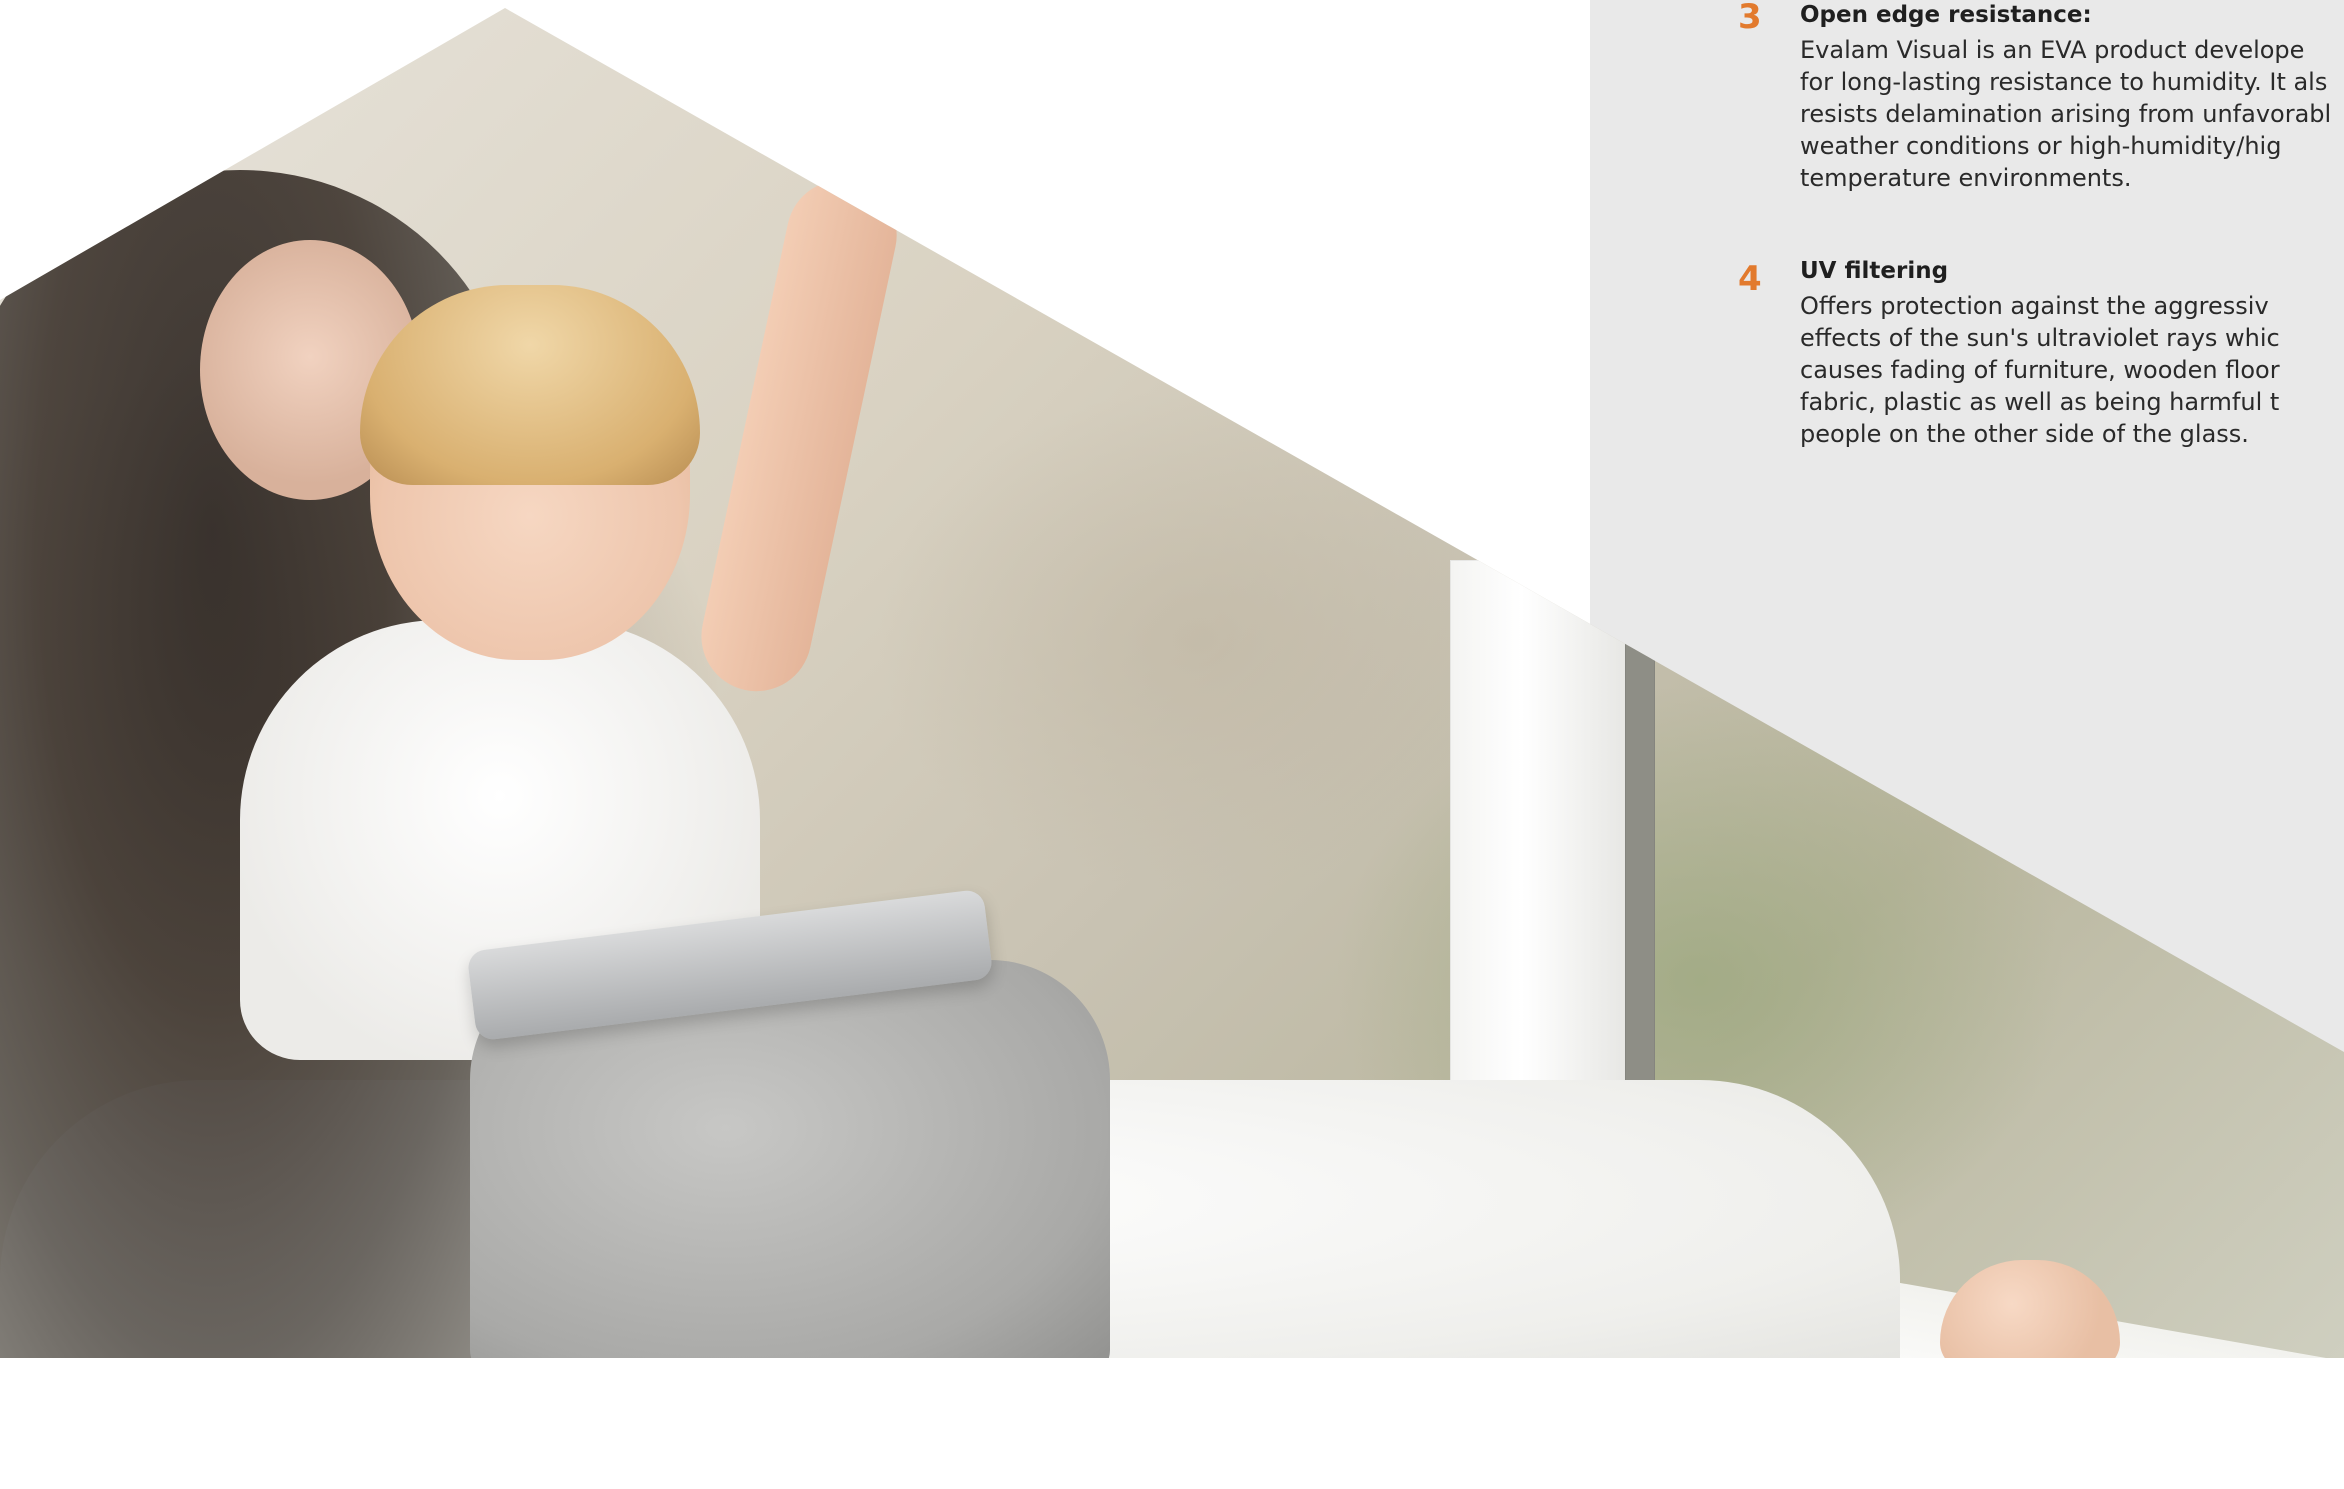  I want to click on description-line: Evalam Visual is an EVA product develope, so click(2052, 50).